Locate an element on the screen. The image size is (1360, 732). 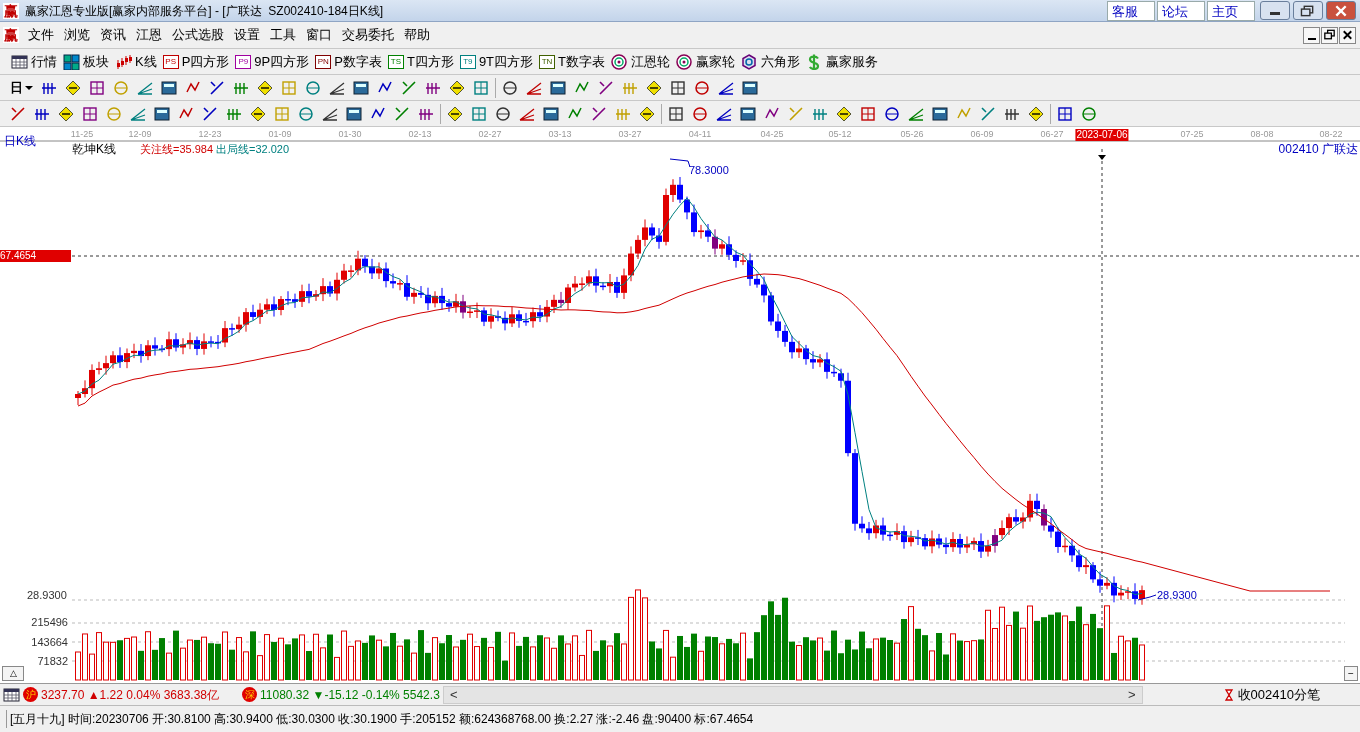
axis-label: 215496 is located at coordinates (49, 622).